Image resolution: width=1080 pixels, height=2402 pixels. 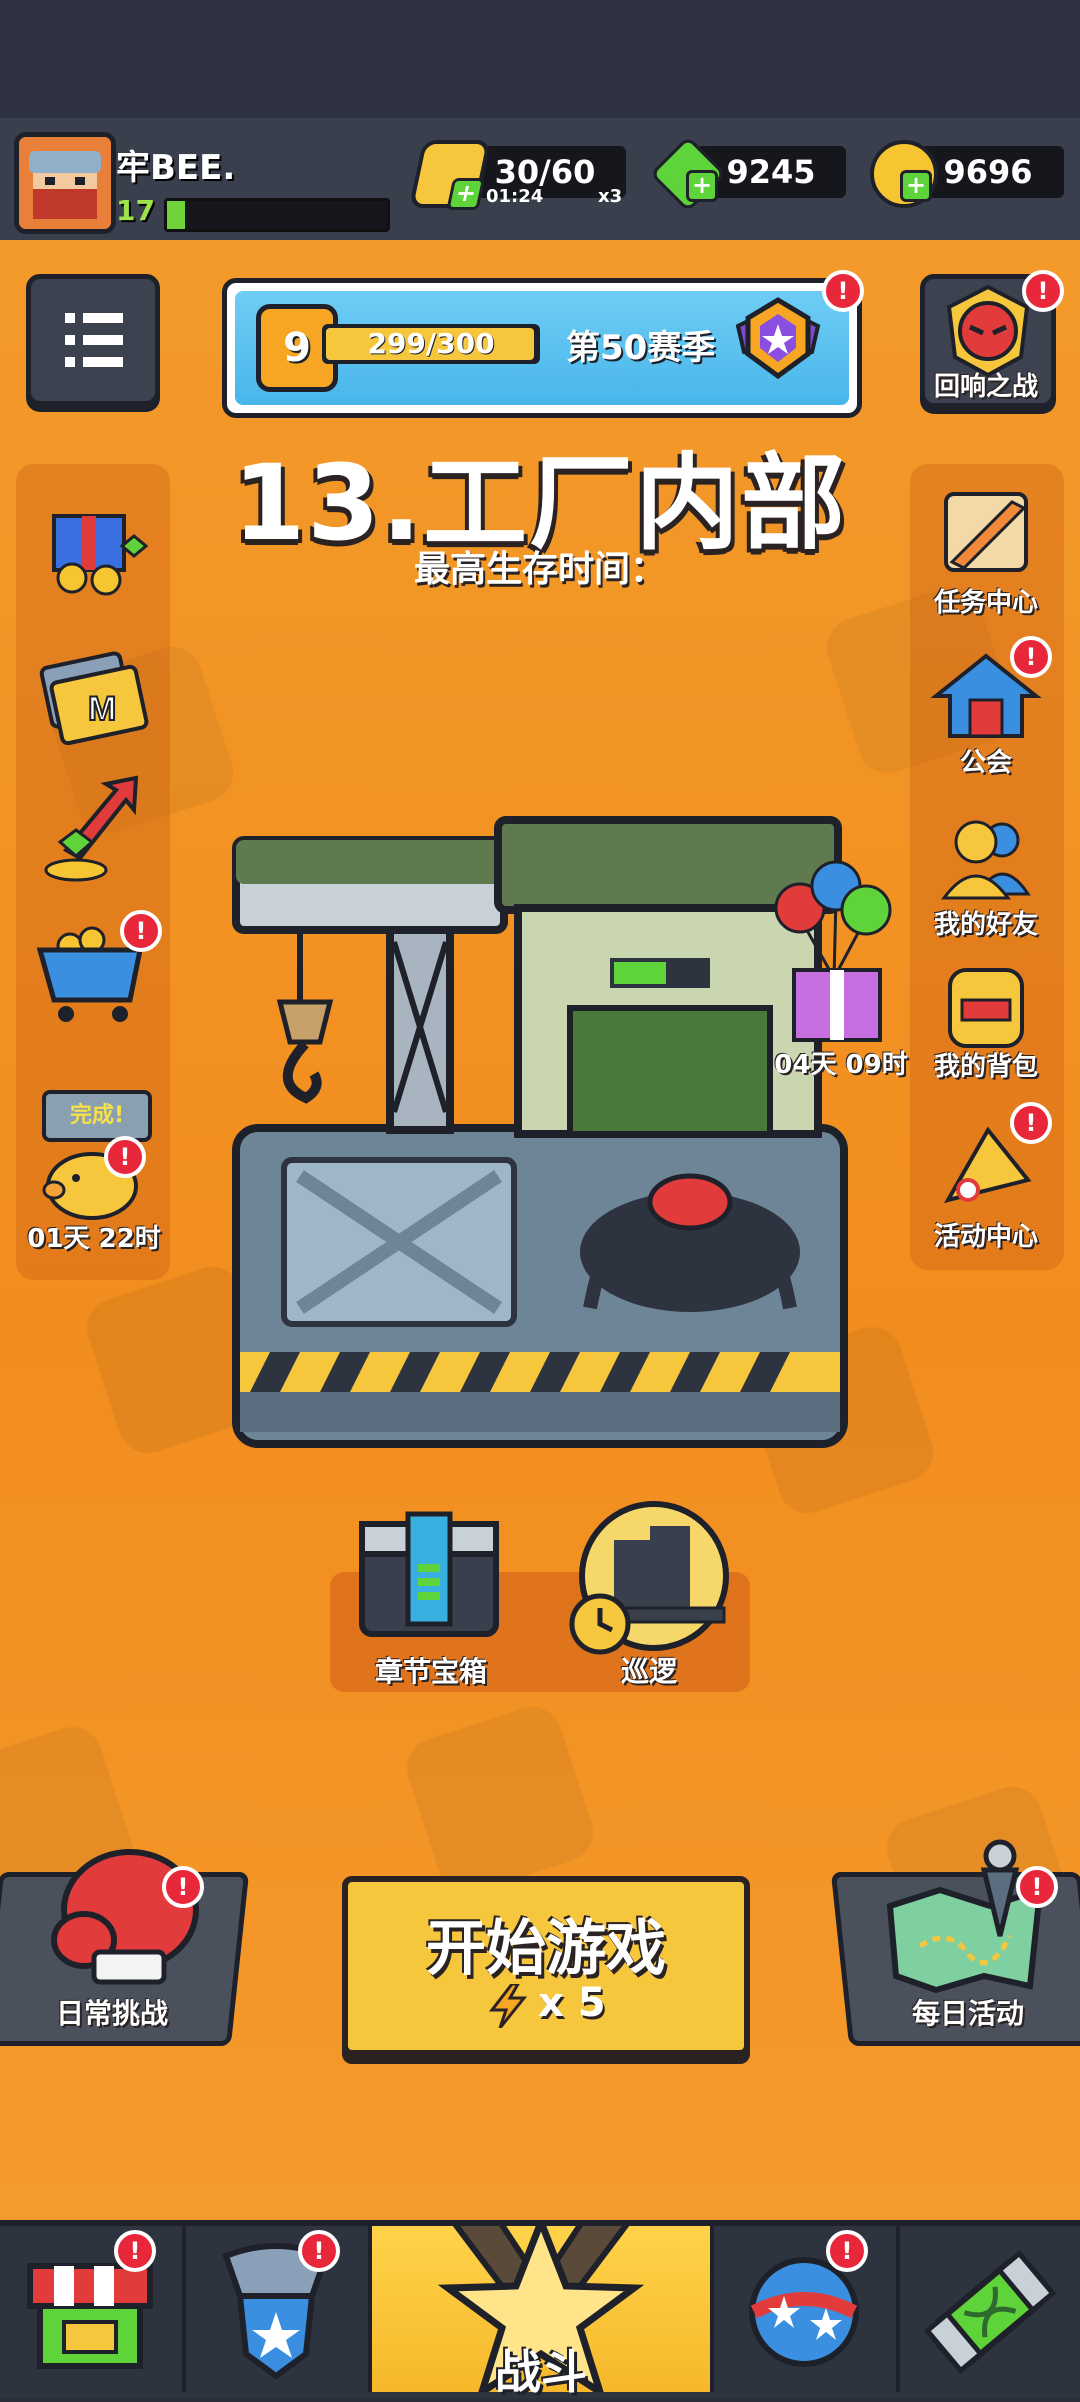 I want to click on m-card-icon: M, so click(x=94, y=698).